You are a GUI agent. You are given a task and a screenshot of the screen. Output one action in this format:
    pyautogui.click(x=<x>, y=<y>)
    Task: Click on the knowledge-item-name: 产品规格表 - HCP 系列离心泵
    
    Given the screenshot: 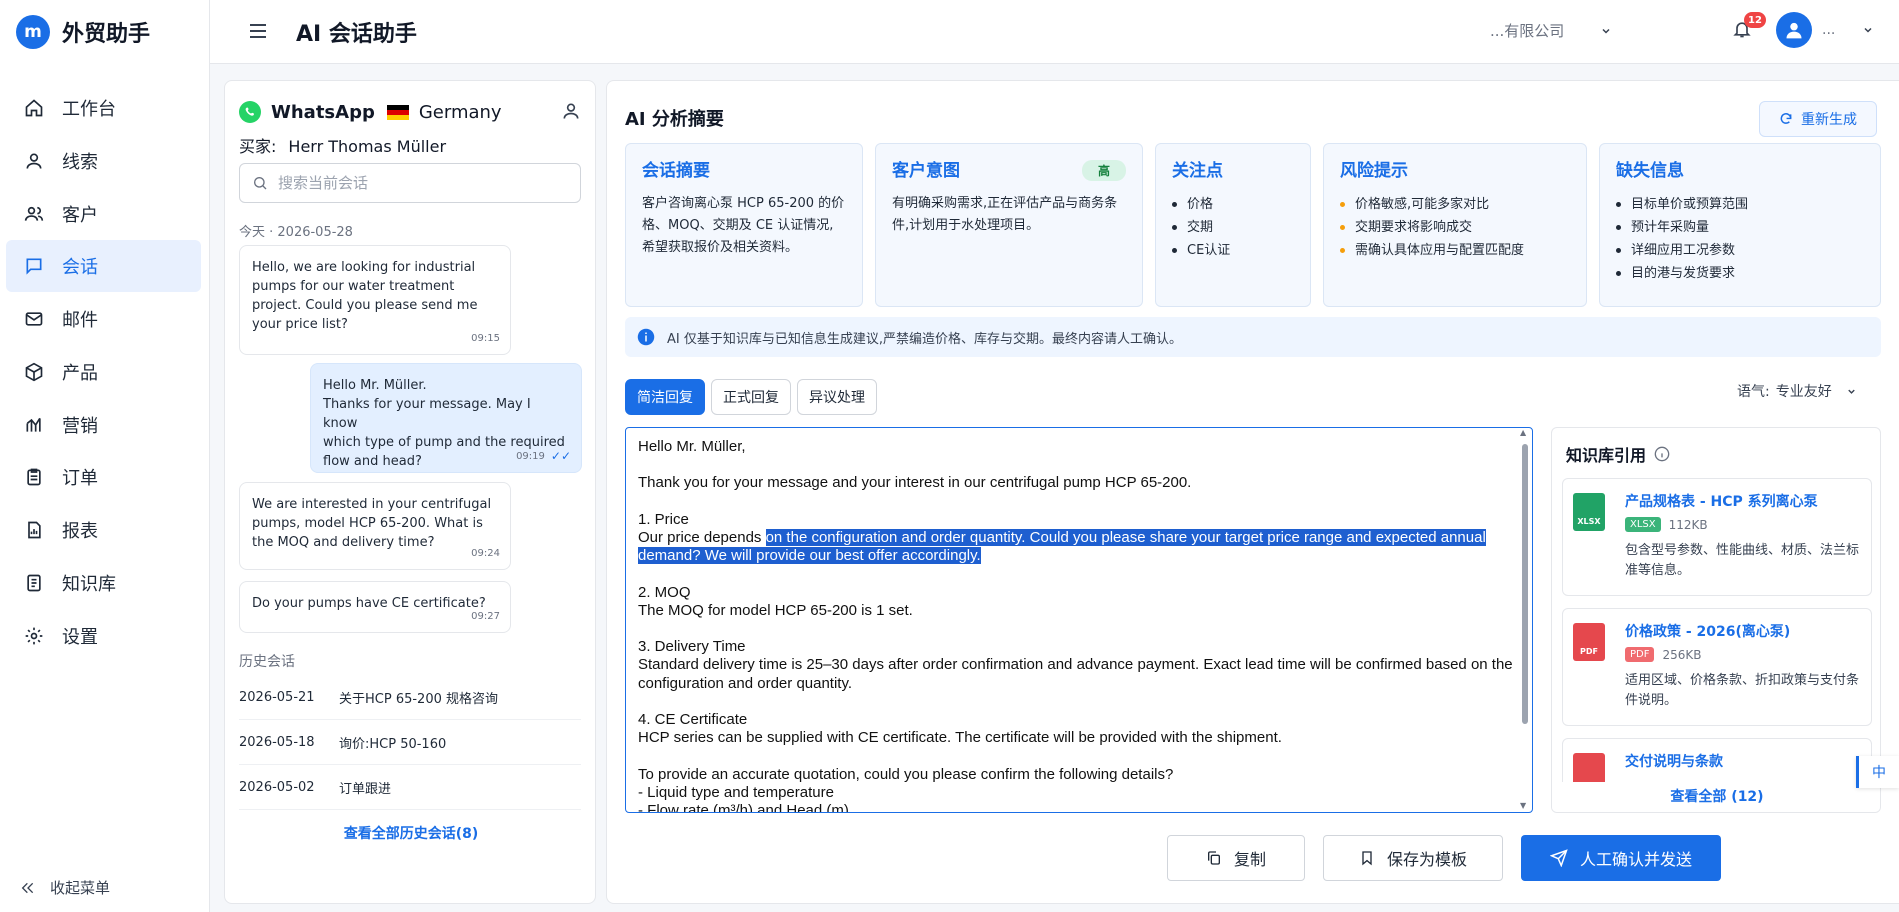 What is the action you would take?
    pyautogui.click(x=1721, y=502)
    